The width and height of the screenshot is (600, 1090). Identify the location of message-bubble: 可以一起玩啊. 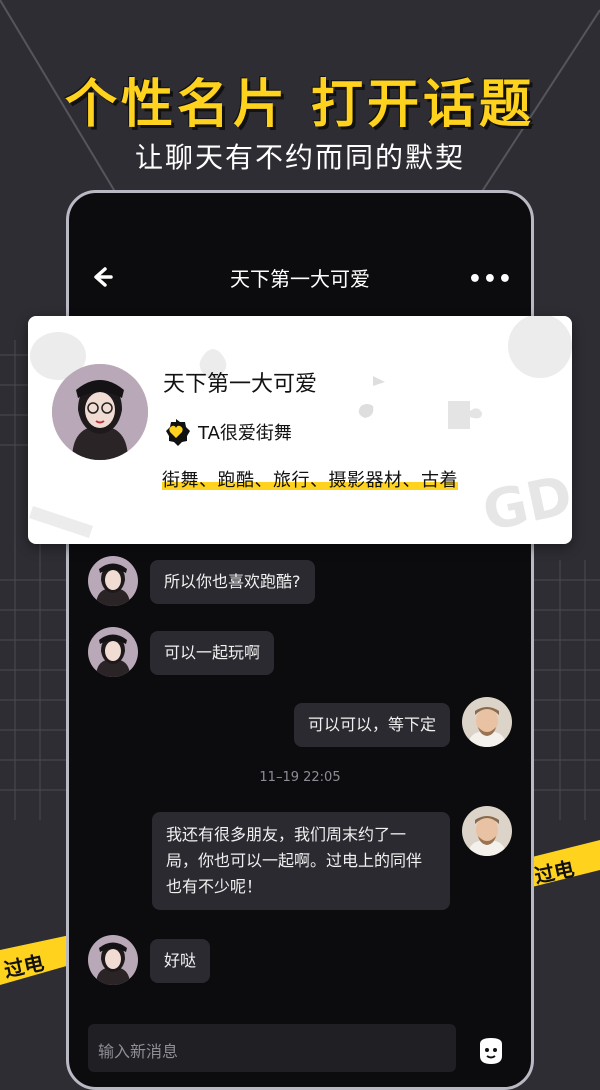
(212, 653).